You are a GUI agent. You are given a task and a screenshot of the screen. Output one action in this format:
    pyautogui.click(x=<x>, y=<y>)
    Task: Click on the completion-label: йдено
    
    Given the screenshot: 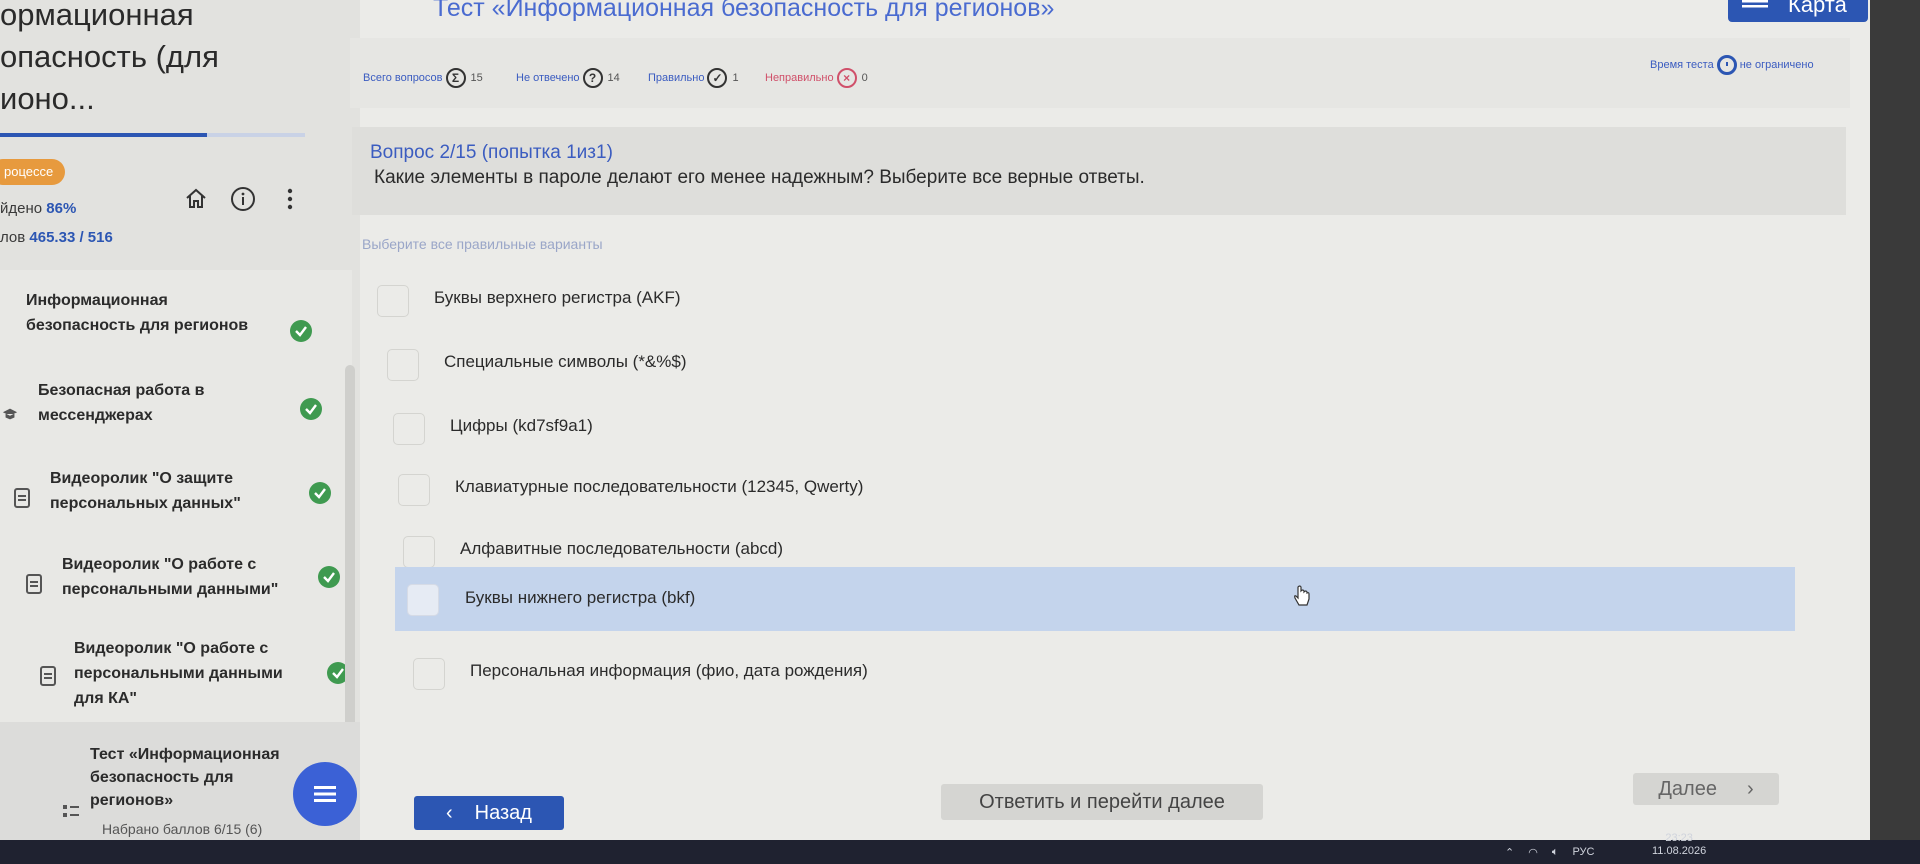 What is the action you would take?
    pyautogui.click(x=21, y=208)
    